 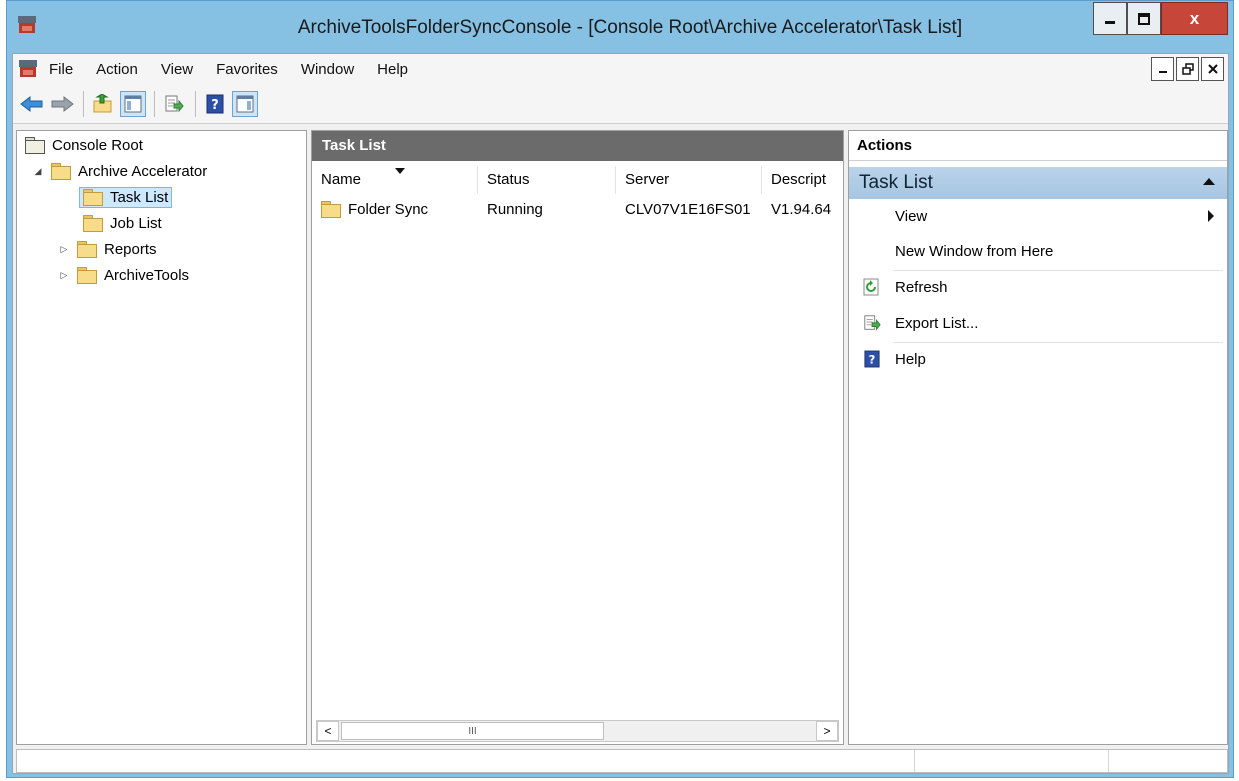 I want to click on action-label: View, so click(x=911, y=216).